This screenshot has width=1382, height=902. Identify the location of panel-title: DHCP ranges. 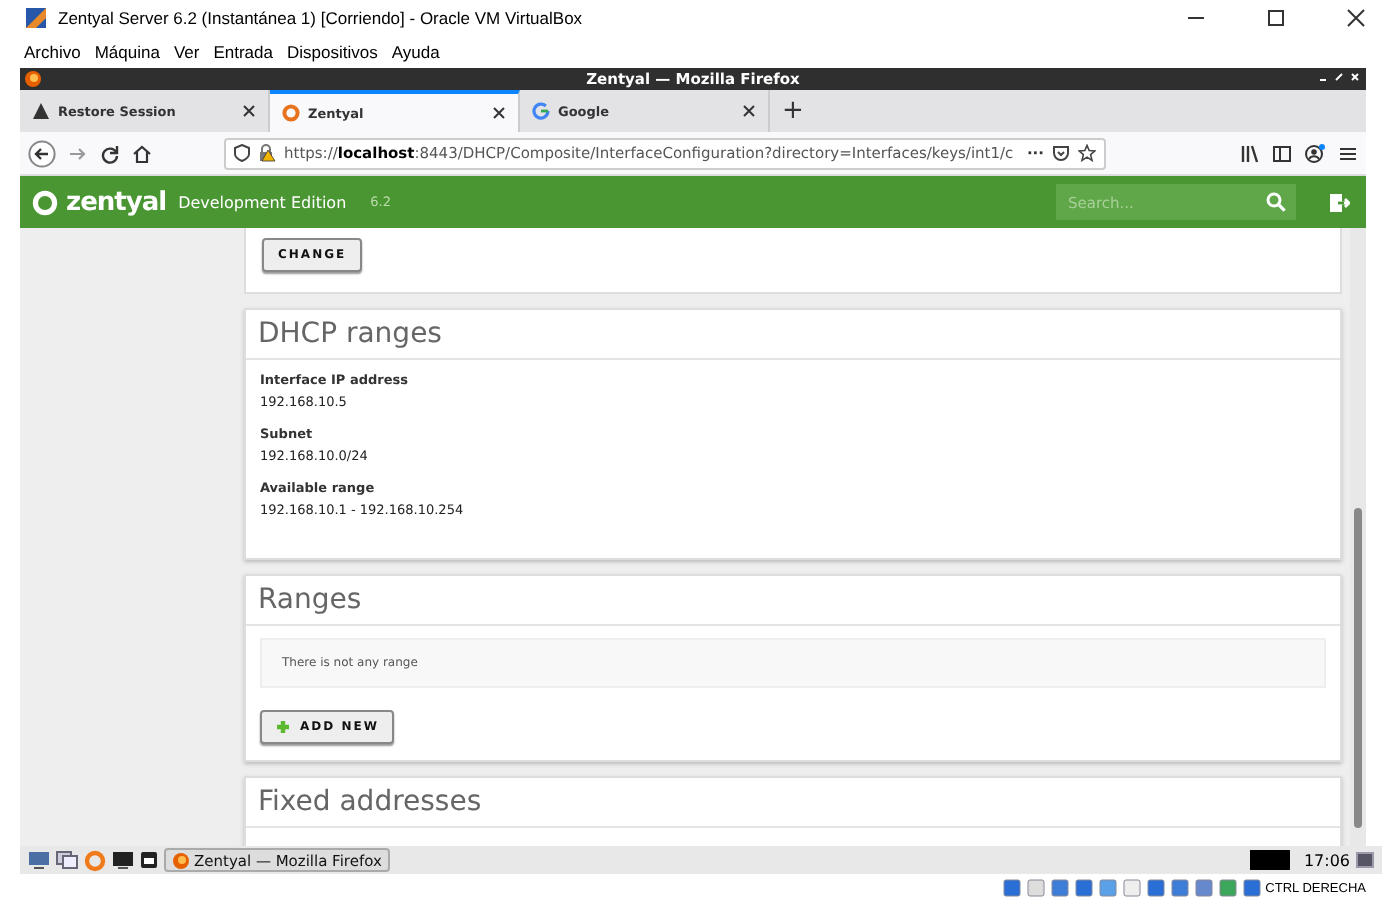
(350, 334).